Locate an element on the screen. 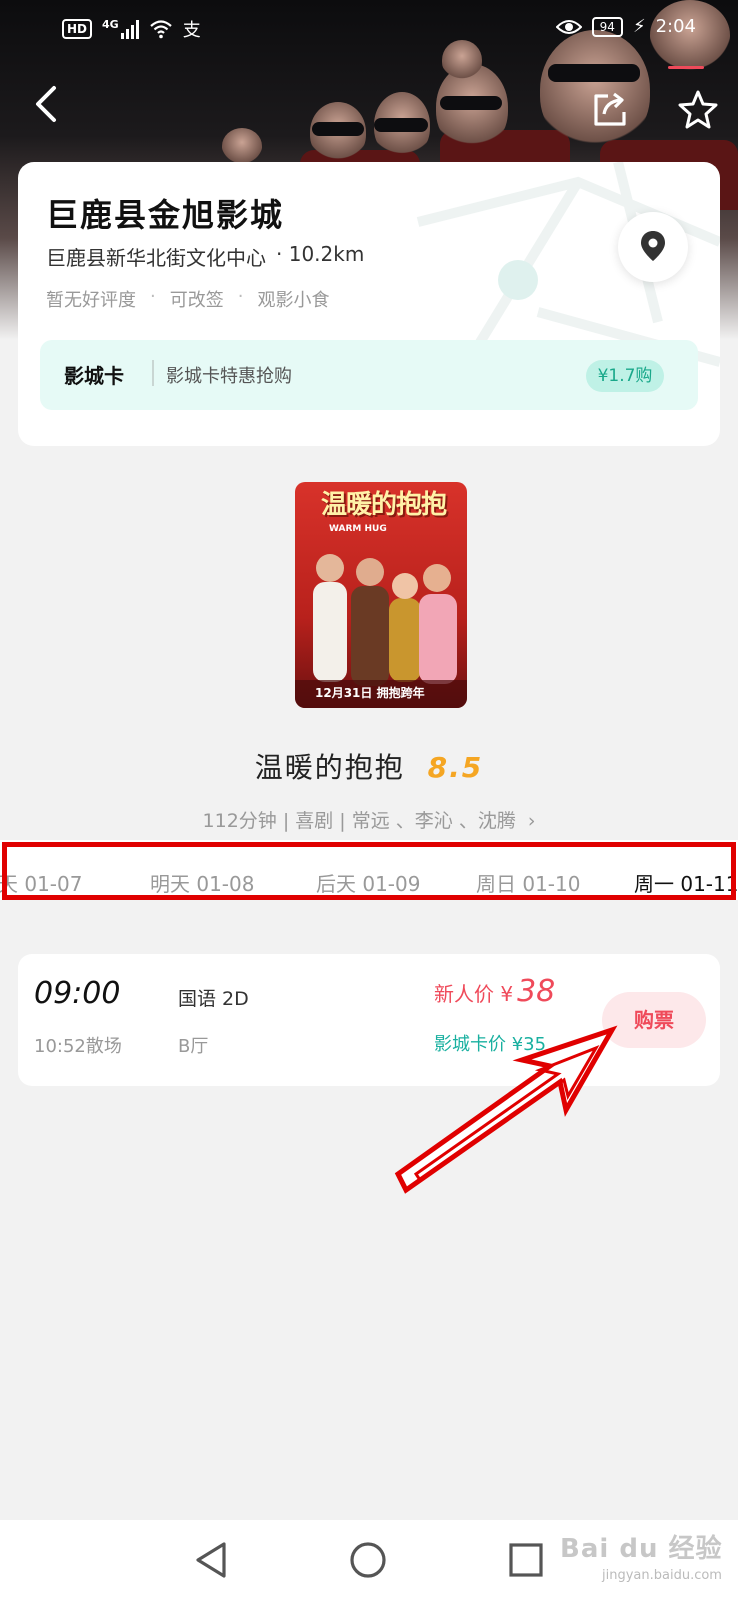  alipay-icon: 支 is located at coordinates (191, 30).